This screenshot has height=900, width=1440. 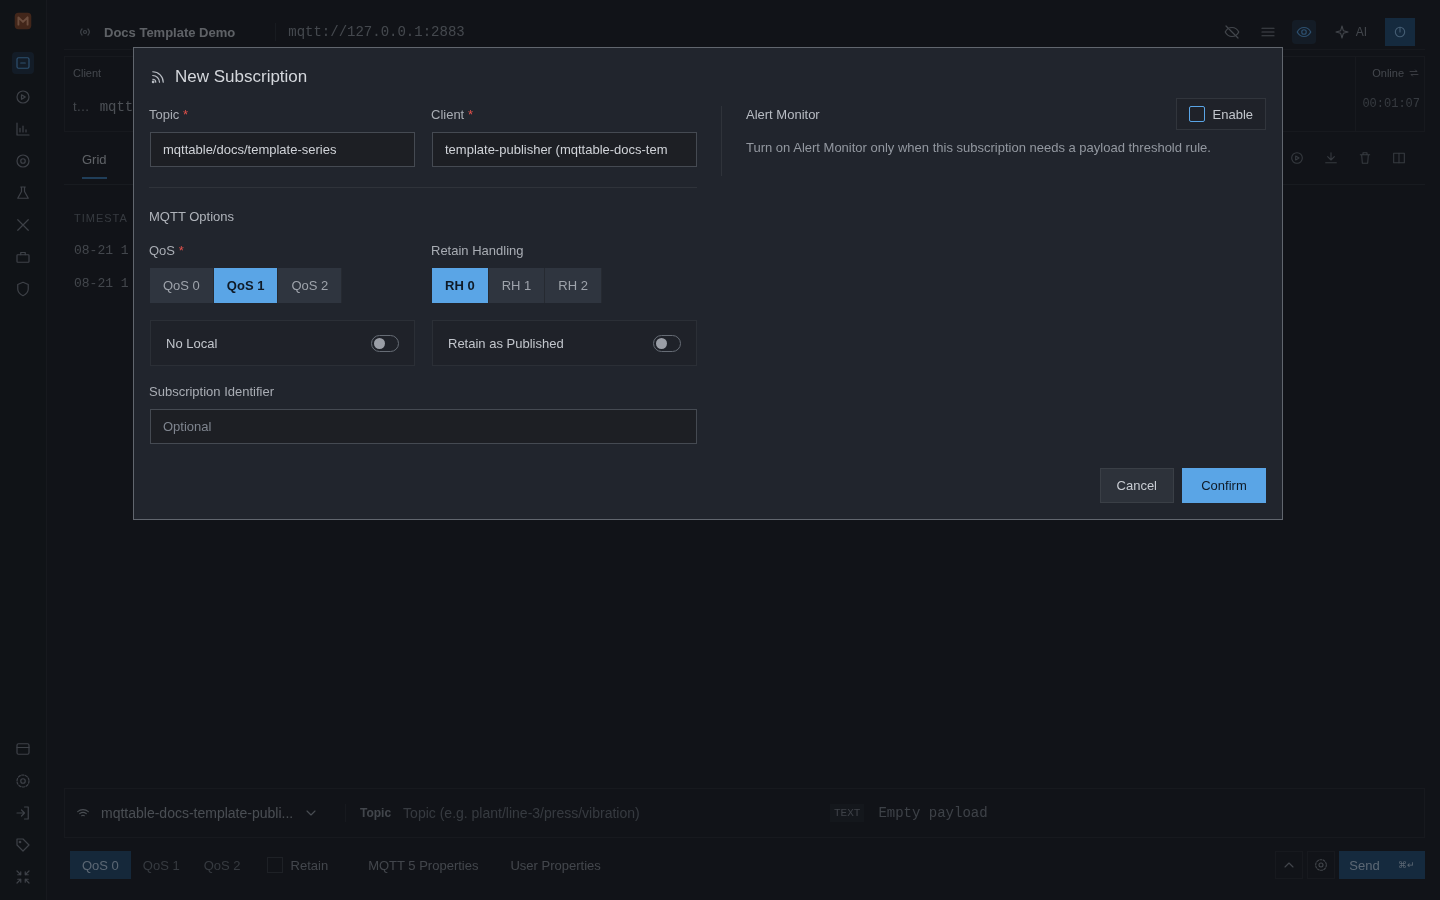 What do you see at coordinates (310, 285) in the screenshot?
I see `qos-option: QoS 2` at bounding box center [310, 285].